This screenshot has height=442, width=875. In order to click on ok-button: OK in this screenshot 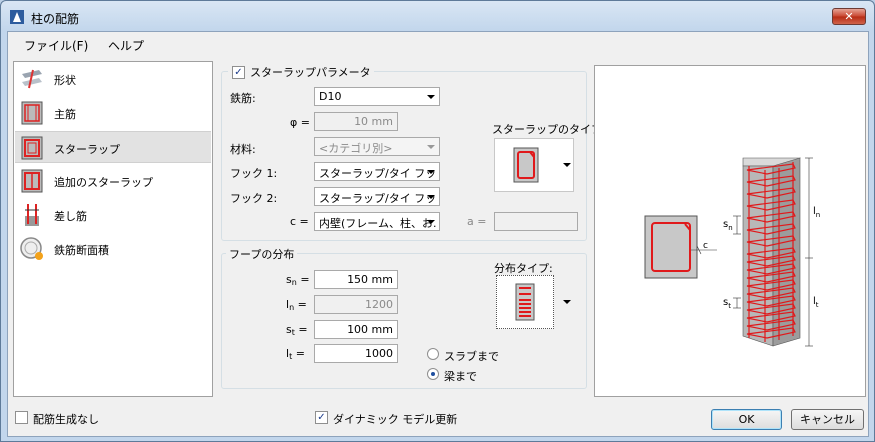, I will do `click(746, 419)`.